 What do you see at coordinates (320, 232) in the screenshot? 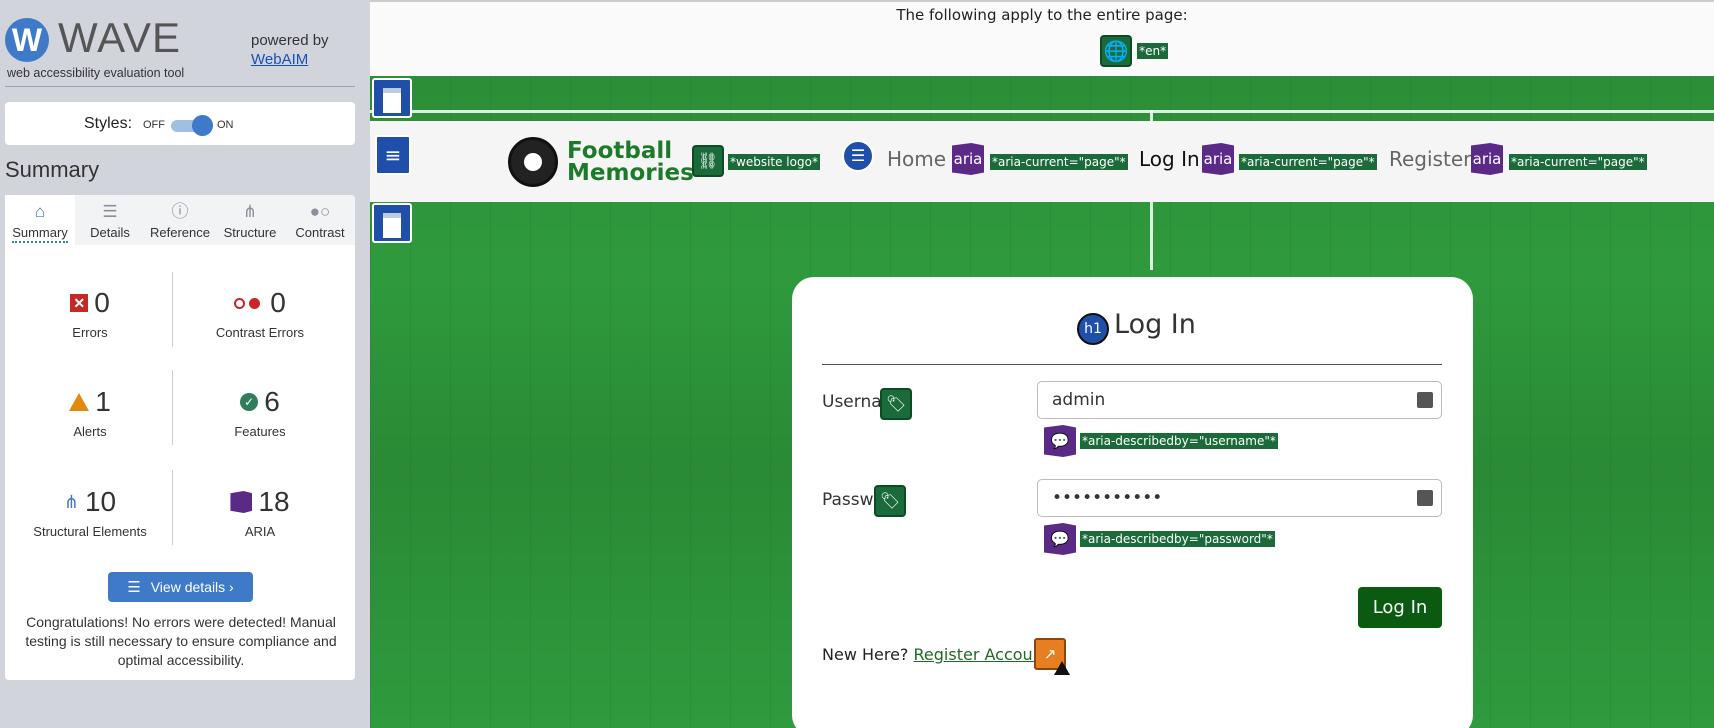
I see `tab-contrast-label: Contrast` at bounding box center [320, 232].